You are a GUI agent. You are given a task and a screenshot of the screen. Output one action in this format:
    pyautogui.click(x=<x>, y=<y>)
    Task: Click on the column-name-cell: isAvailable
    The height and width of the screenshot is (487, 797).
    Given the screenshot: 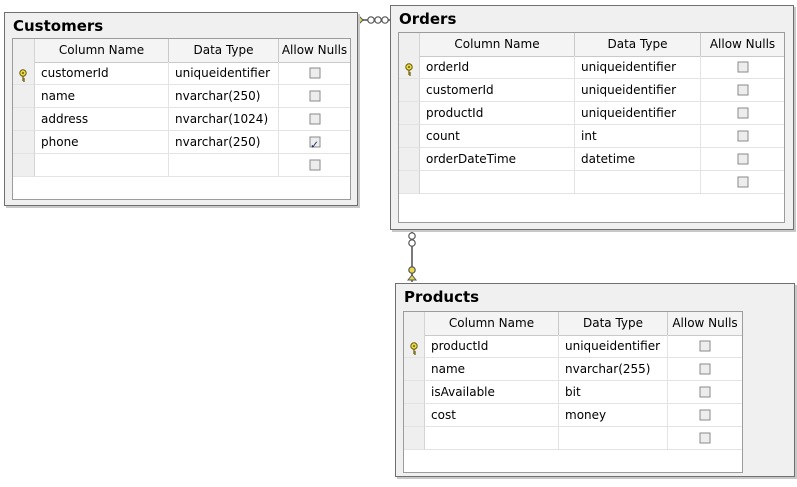 What is the action you would take?
    pyautogui.click(x=492, y=392)
    